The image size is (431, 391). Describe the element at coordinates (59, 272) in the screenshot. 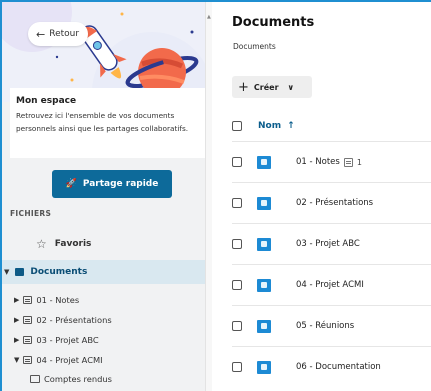

I see `documents-label: Documents` at that location.